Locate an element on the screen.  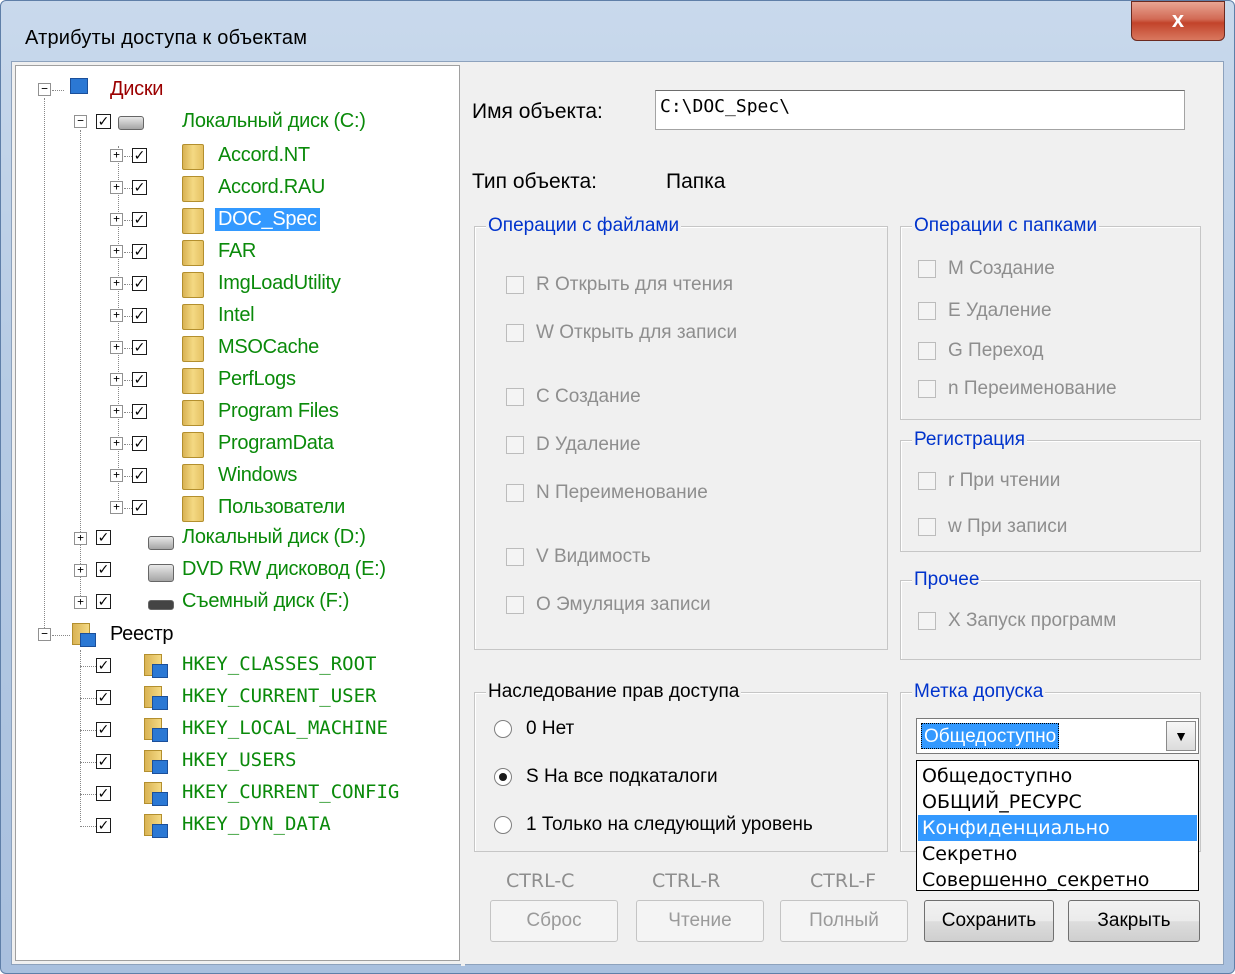
tree-item-drive-d: Локальный диск (D:) is located at coordinates (274, 537).